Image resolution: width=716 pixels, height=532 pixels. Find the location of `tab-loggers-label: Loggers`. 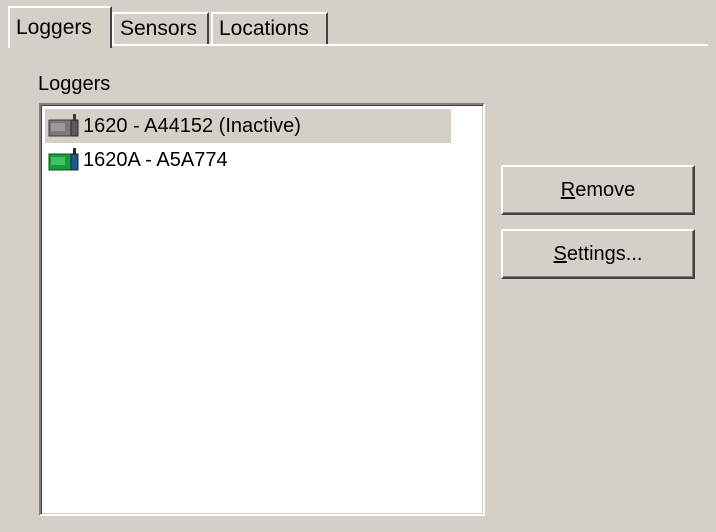

tab-loggers-label: Loggers is located at coordinates (54, 27).